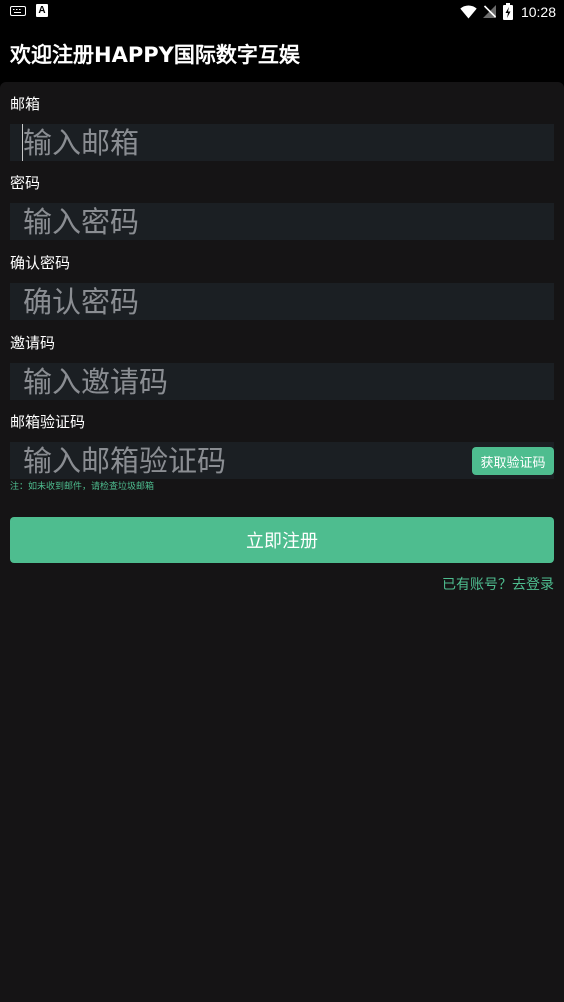  Describe the element at coordinates (282, 381) in the screenshot. I see `invite-code-input` at that location.